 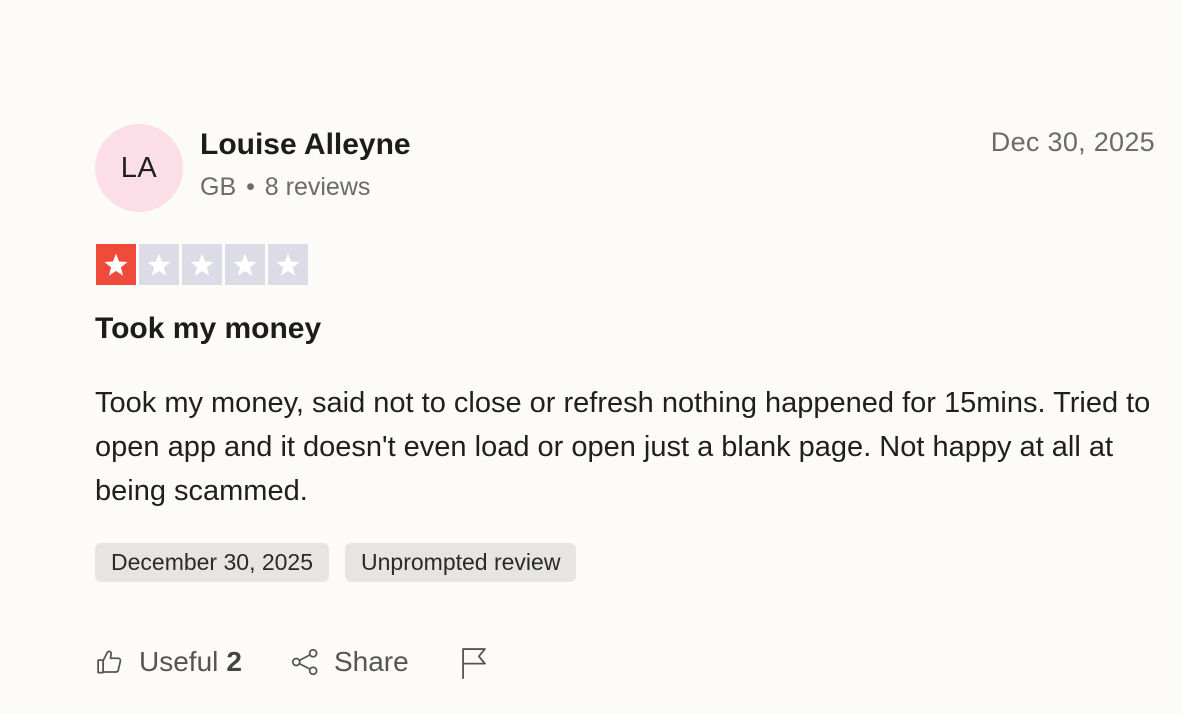 What do you see at coordinates (179, 661) in the screenshot?
I see `useful-label: Useful` at bounding box center [179, 661].